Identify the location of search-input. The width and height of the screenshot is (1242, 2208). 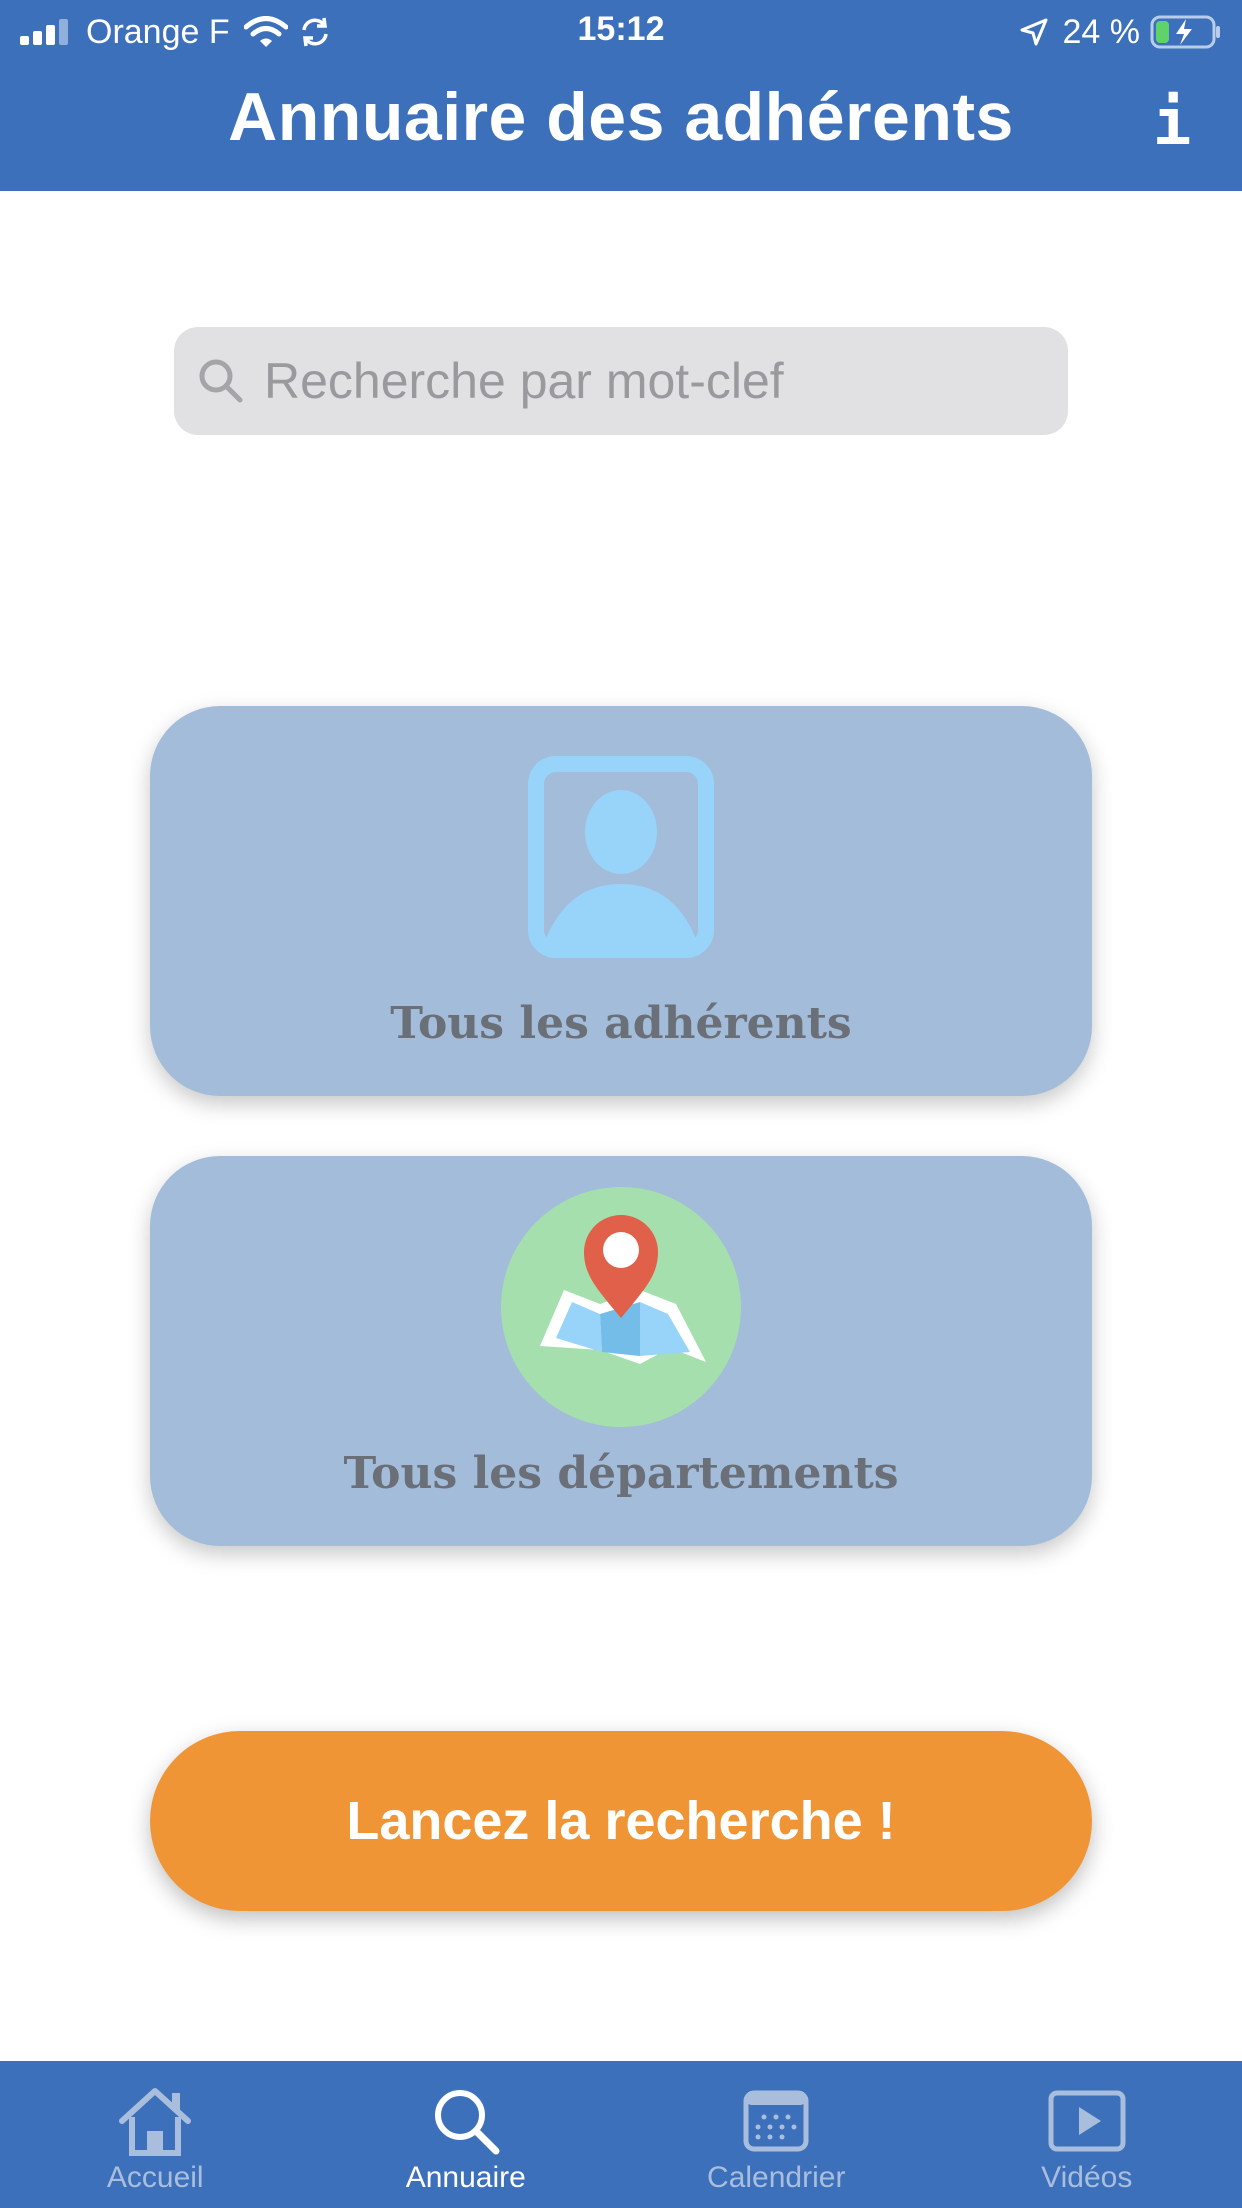
(644, 381).